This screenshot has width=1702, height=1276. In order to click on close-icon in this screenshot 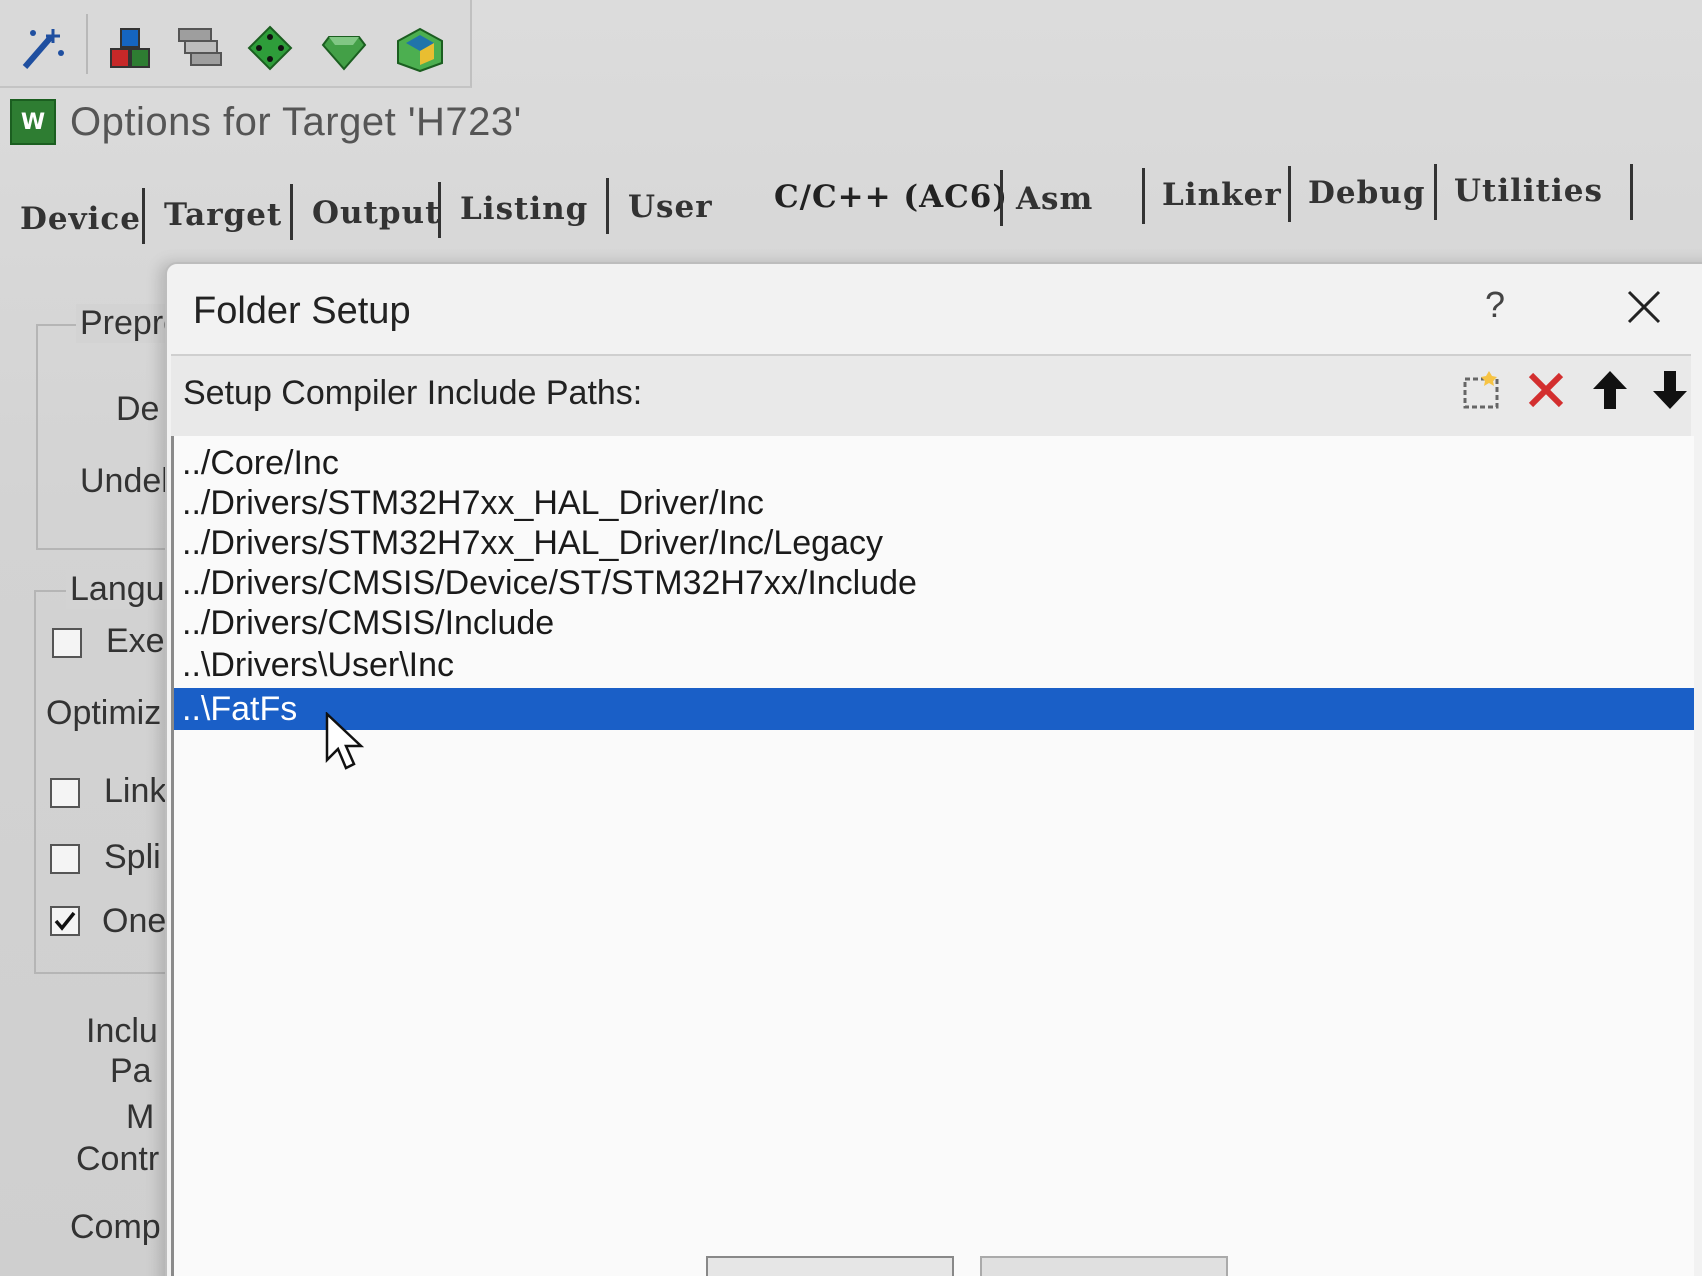, I will do `click(1644, 307)`.